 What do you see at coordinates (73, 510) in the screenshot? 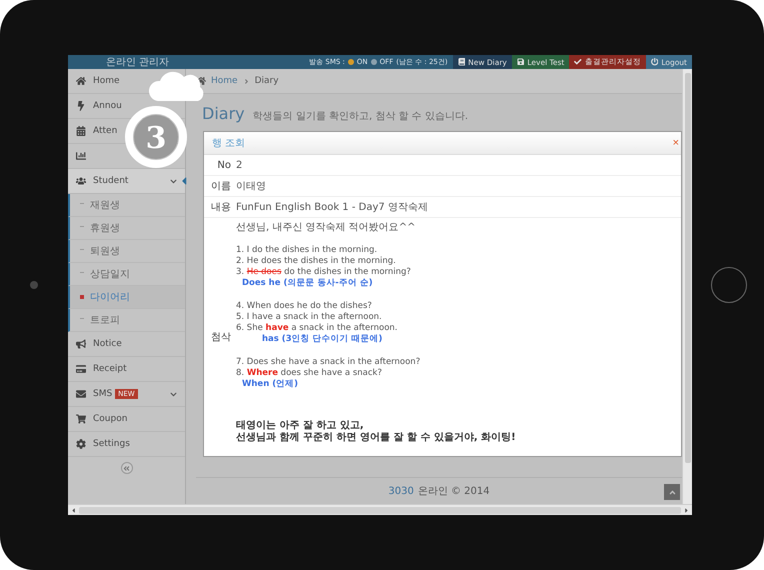
I see `scroll-left-icon` at bounding box center [73, 510].